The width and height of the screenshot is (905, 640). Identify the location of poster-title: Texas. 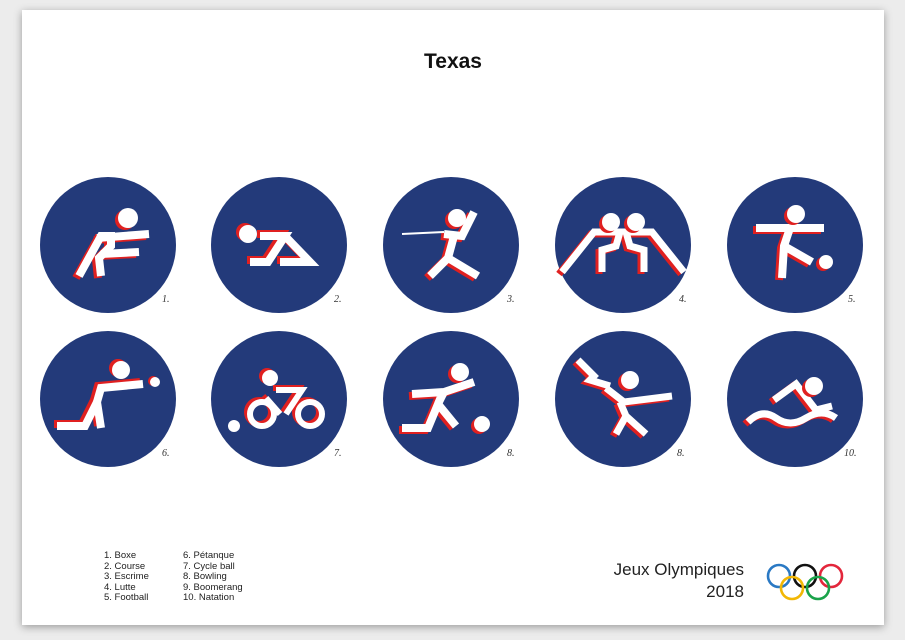
(453, 61).